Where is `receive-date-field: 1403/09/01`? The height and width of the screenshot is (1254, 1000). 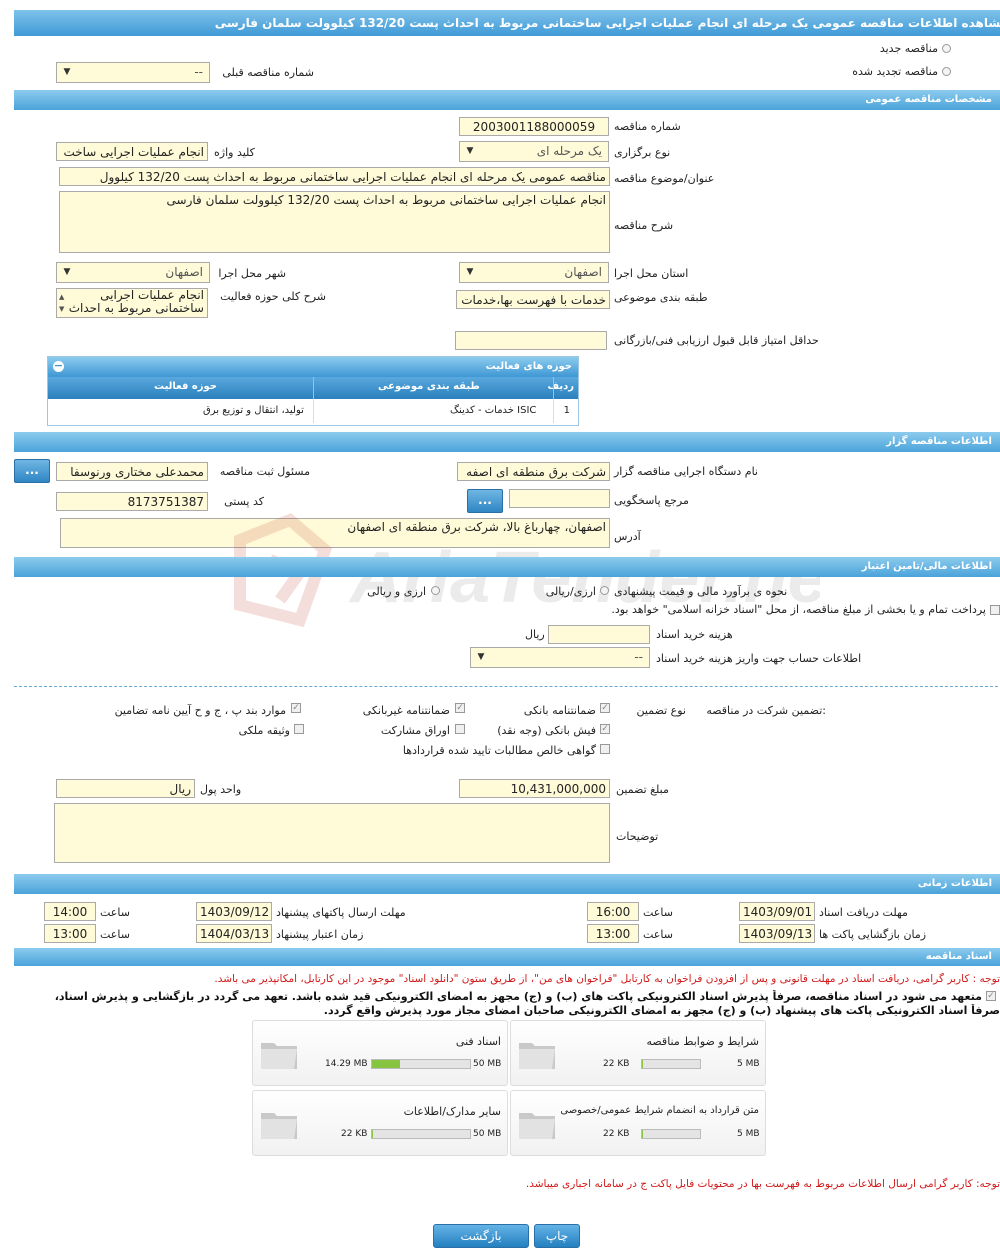
receive-date-field: 1403/09/01 is located at coordinates (777, 911).